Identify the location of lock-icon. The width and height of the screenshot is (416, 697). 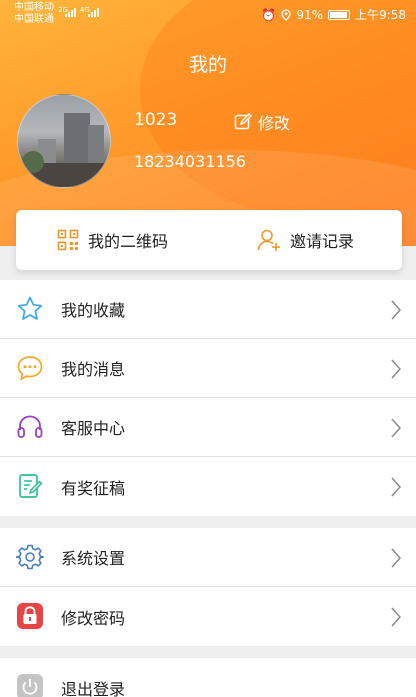
(30, 616).